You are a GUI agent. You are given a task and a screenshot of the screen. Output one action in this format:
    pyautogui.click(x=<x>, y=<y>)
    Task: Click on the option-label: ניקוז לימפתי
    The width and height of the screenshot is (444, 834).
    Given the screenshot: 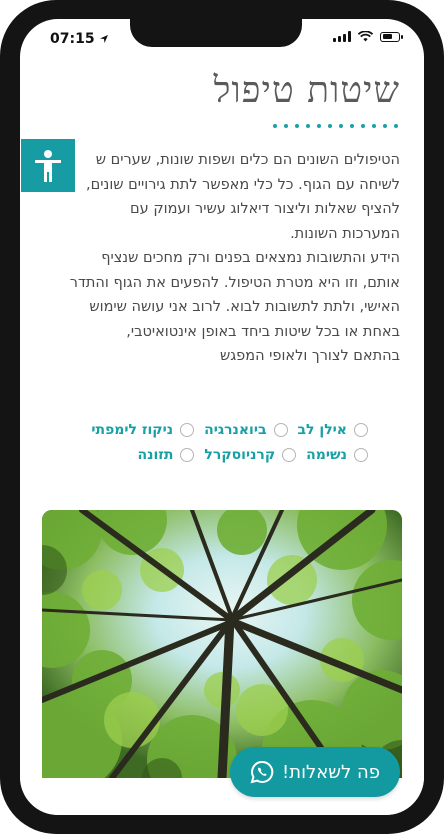 What is the action you would take?
    pyautogui.click(x=132, y=430)
    